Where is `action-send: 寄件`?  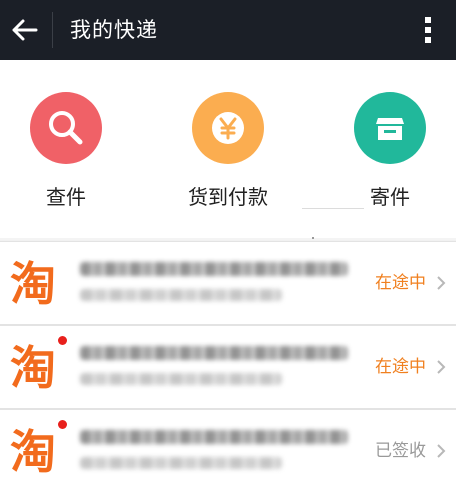 action-send: 寄件 is located at coordinates (390, 152).